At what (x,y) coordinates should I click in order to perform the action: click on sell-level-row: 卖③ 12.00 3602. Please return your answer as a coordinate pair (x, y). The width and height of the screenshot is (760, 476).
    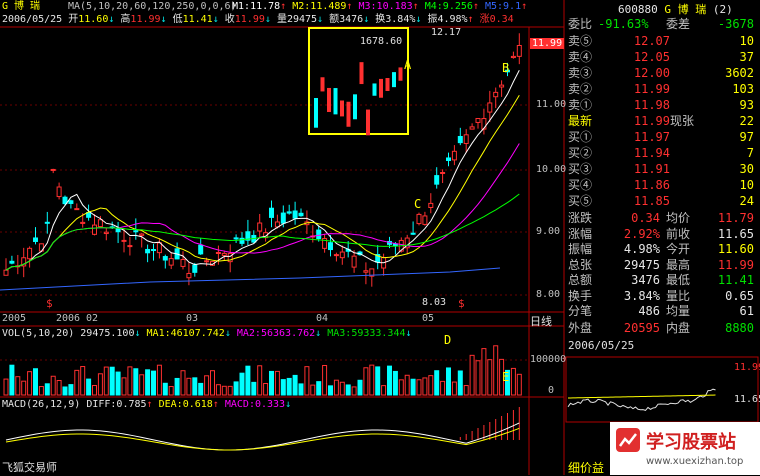
    Looking at the image, I should click on (663, 73).